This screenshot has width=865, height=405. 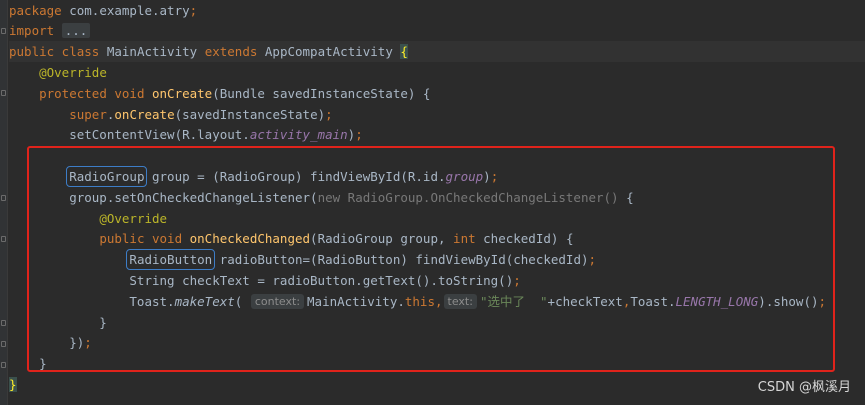 I want to click on code-text: com.example.atry, so click(x=129, y=10).